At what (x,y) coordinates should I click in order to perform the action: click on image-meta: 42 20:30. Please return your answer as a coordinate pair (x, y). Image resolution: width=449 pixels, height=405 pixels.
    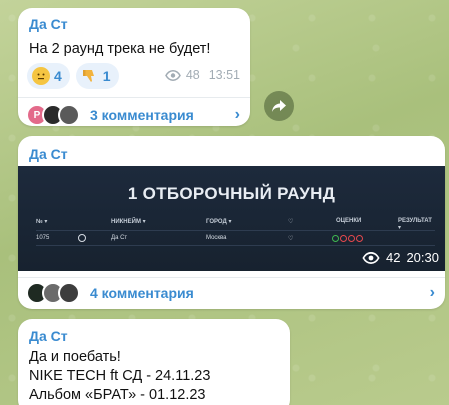
    Looking at the image, I should click on (400, 257).